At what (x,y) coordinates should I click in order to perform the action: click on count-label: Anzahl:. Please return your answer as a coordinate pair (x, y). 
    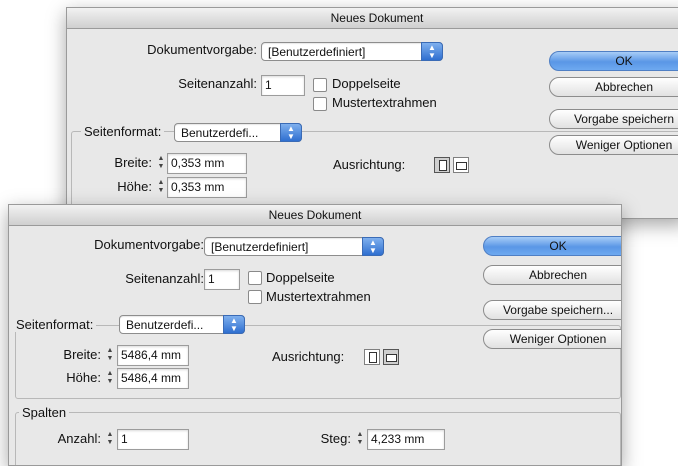
    Looking at the image, I should click on (79, 438).